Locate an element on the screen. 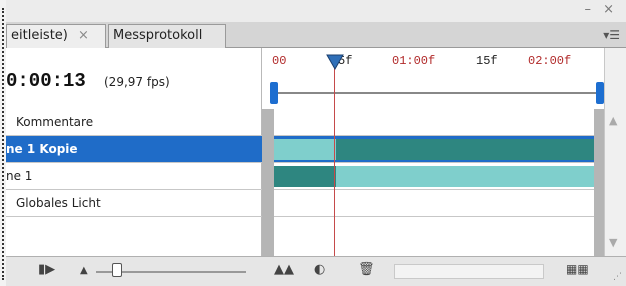  tab-label: Messprotokoll is located at coordinates (158, 35).